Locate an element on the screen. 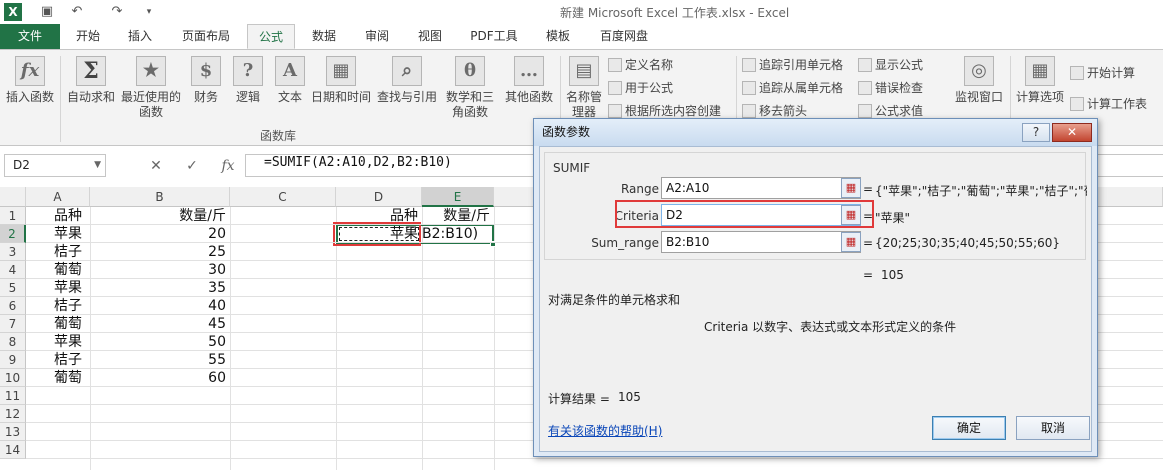 This screenshot has width=1163, height=470. row-header: 9 is located at coordinates (13, 360).